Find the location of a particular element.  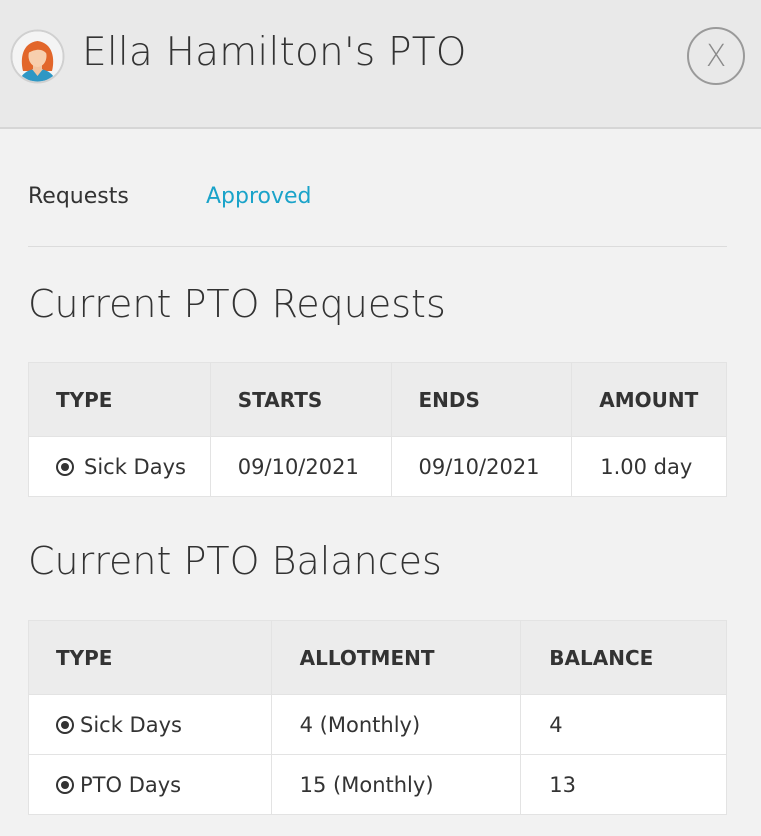

close-icon: X is located at coordinates (716, 56).